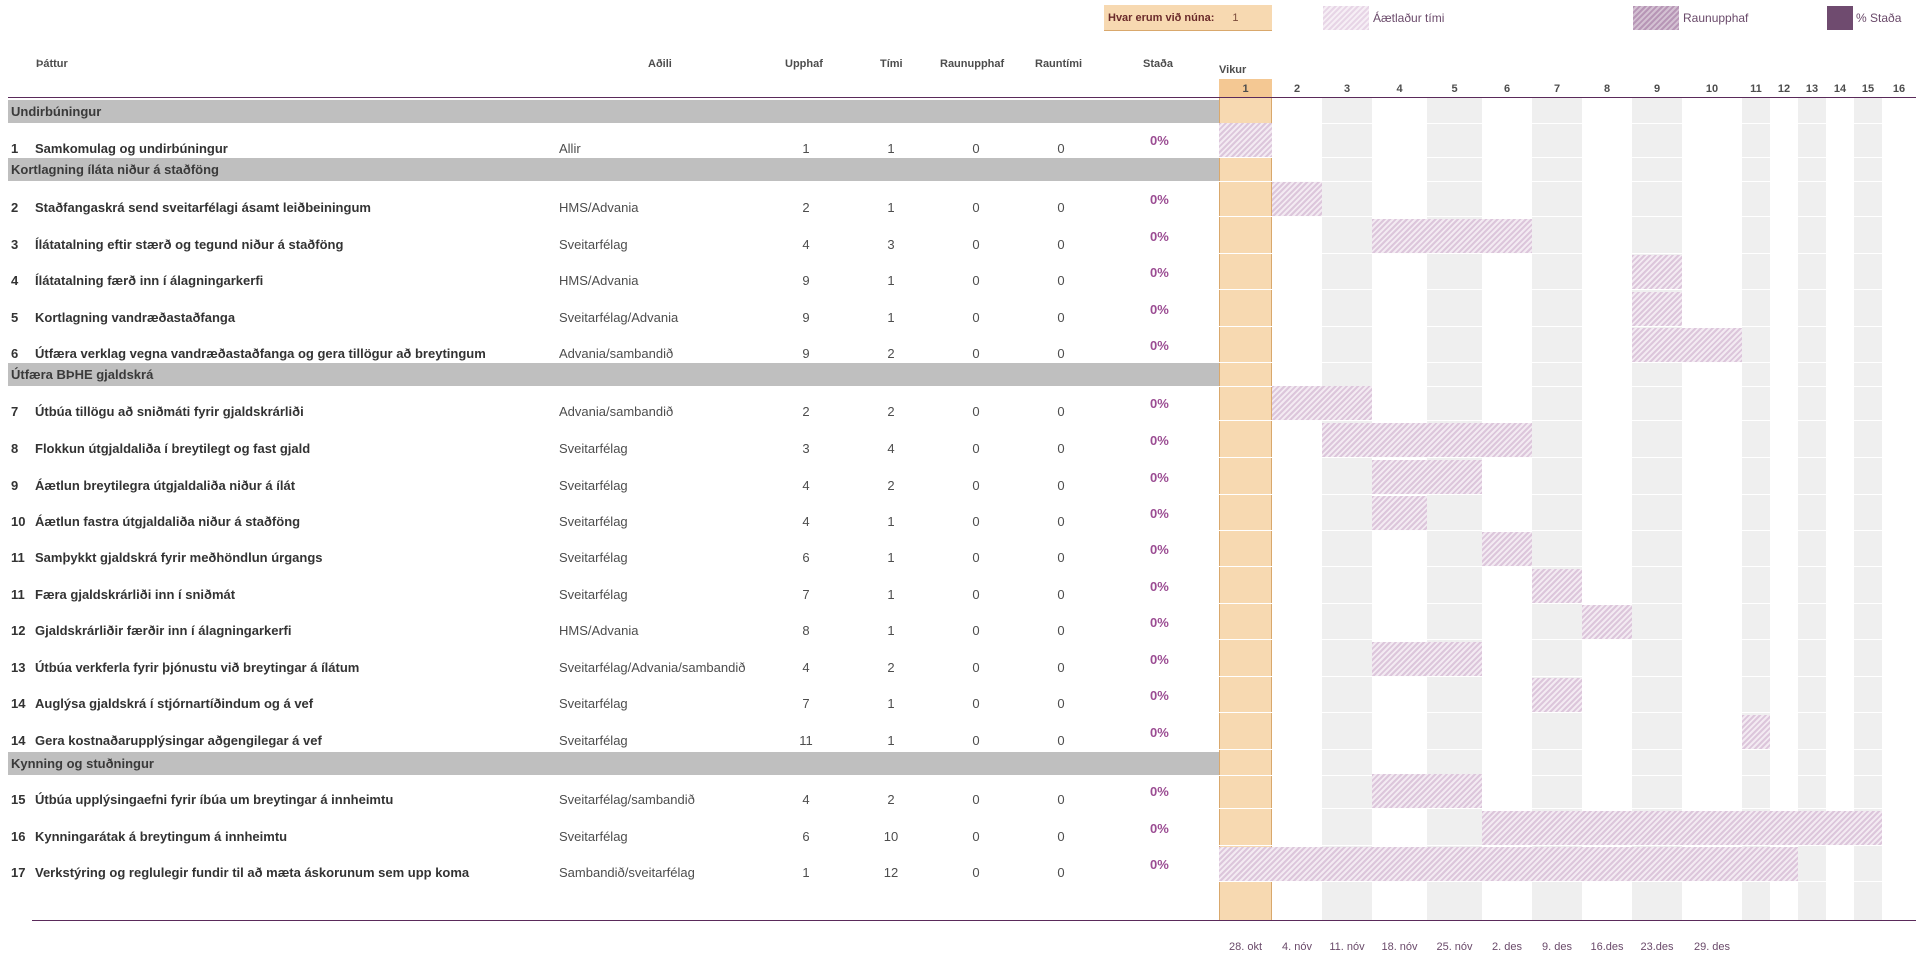  Describe the element at coordinates (1297, 947) in the screenshot. I see `week-date-label: 4. nóv` at that location.